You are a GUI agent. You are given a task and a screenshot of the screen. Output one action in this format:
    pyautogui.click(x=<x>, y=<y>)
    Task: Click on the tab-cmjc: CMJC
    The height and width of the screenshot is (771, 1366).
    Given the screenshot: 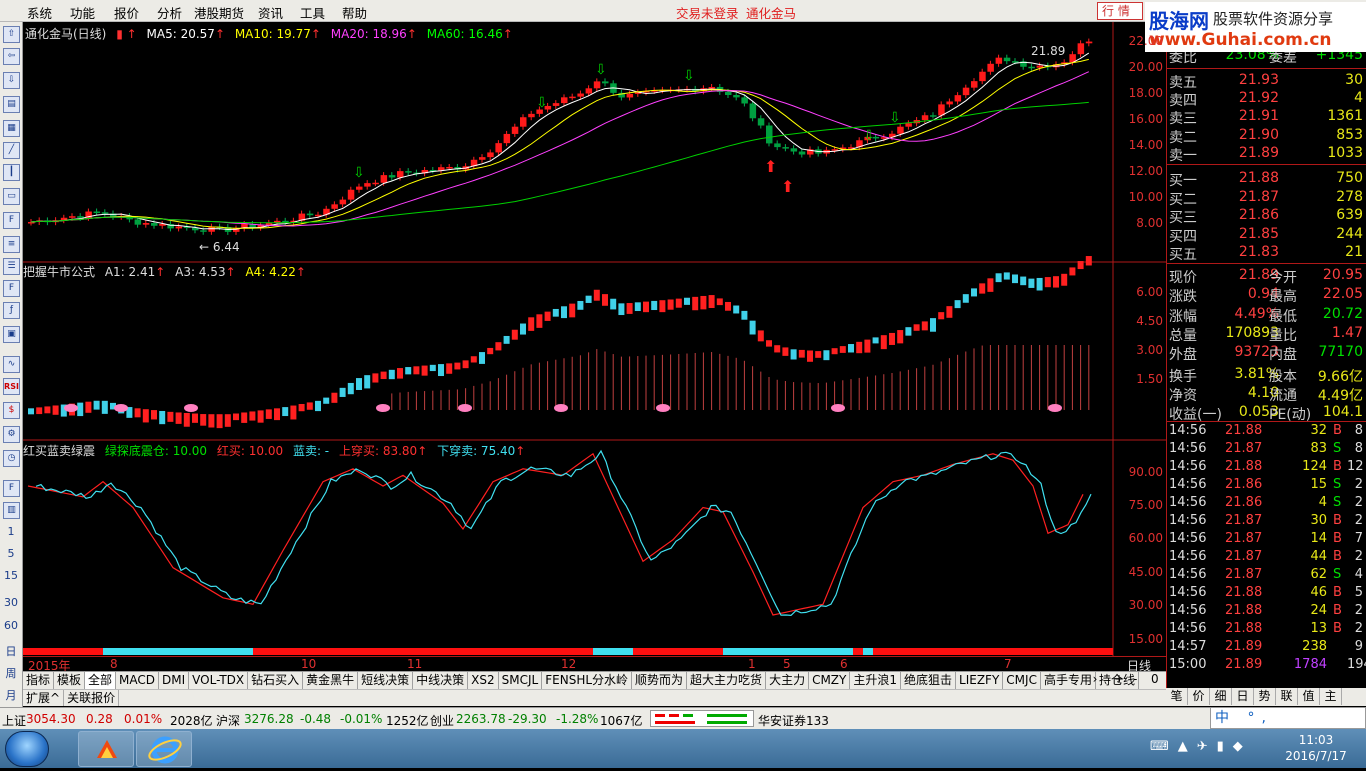 What is the action you would take?
    pyautogui.click(x=1022, y=680)
    